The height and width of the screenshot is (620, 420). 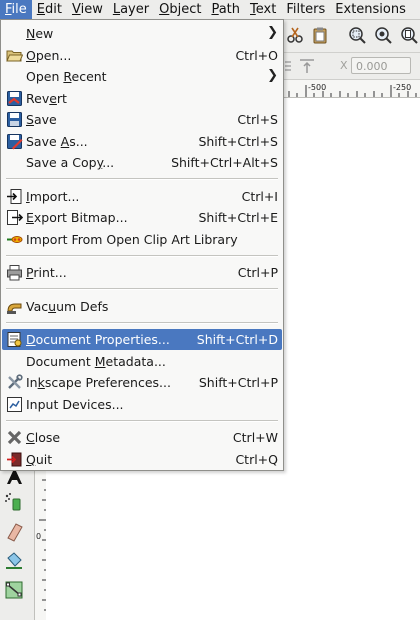 What do you see at coordinates (307, 66) in the screenshot?
I see `raise-to-top-icon` at bounding box center [307, 66].